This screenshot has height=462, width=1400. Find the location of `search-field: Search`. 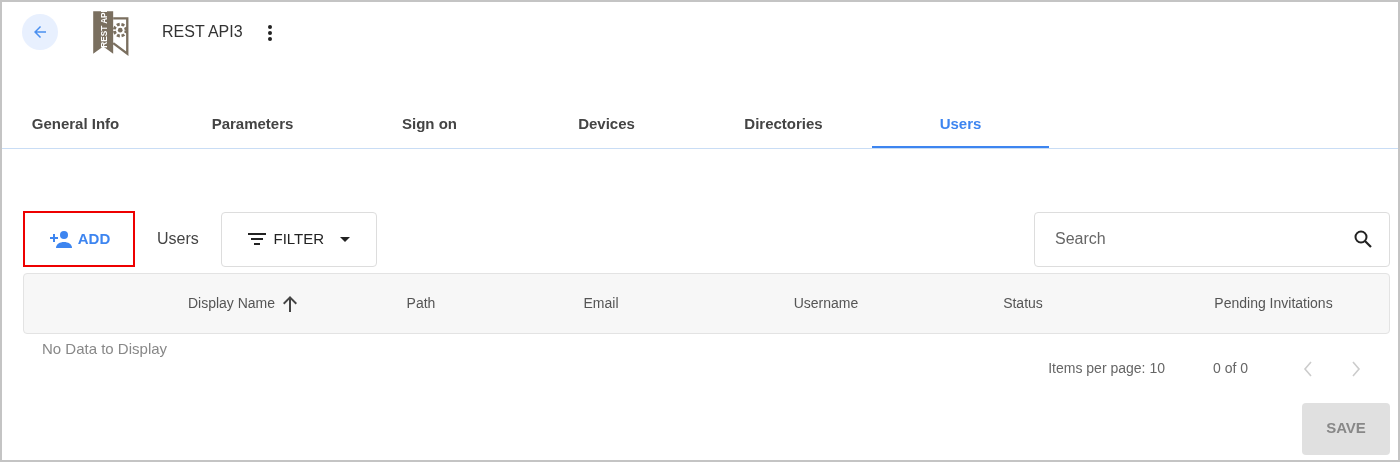

search-field: Search is located at coordinates (1212, 239).